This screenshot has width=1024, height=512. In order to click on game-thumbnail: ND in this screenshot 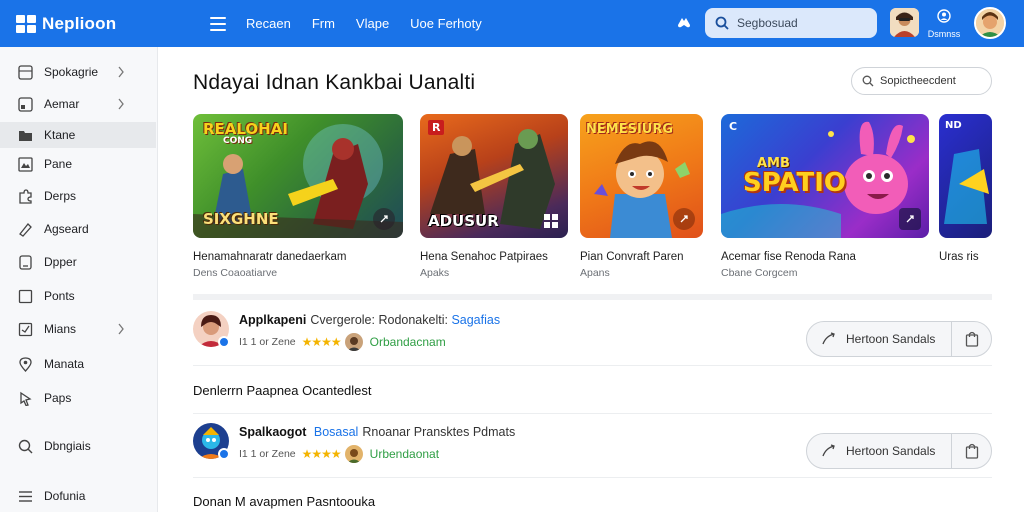, I will do `click(965, 176)`.